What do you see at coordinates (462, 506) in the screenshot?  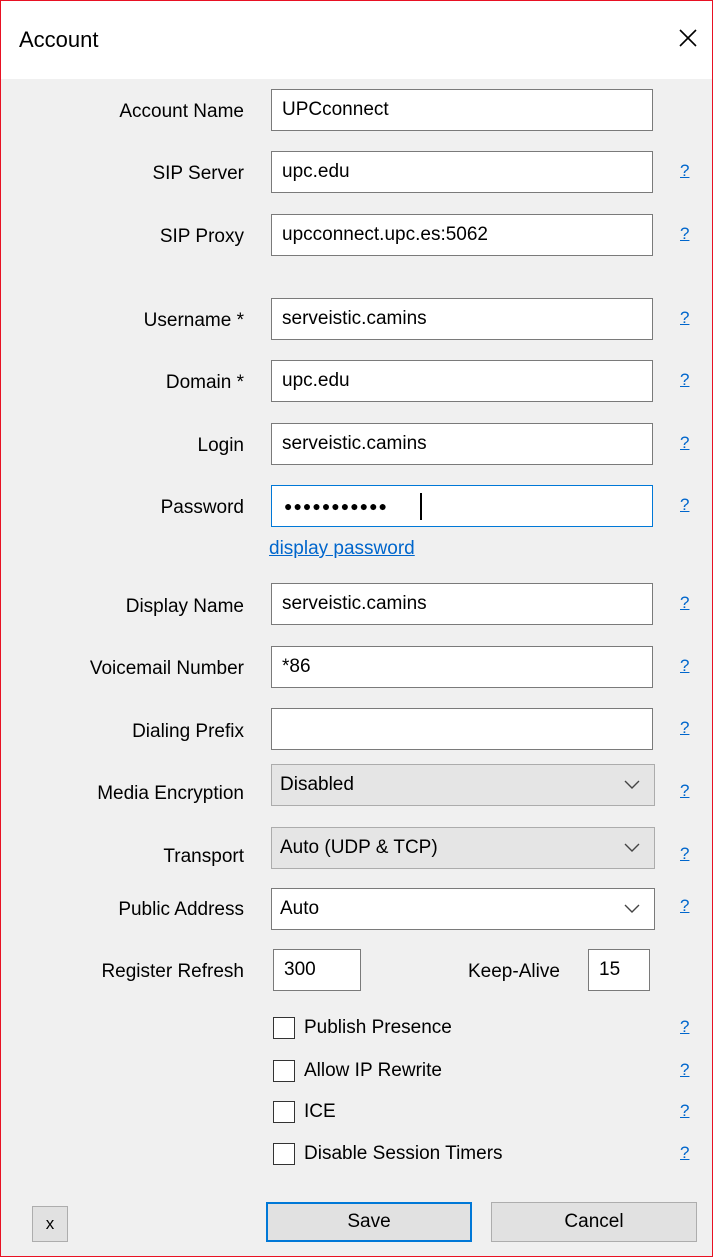 I see `password-field: ●●●●●●●●●●●` at bounding box center [462, 506].